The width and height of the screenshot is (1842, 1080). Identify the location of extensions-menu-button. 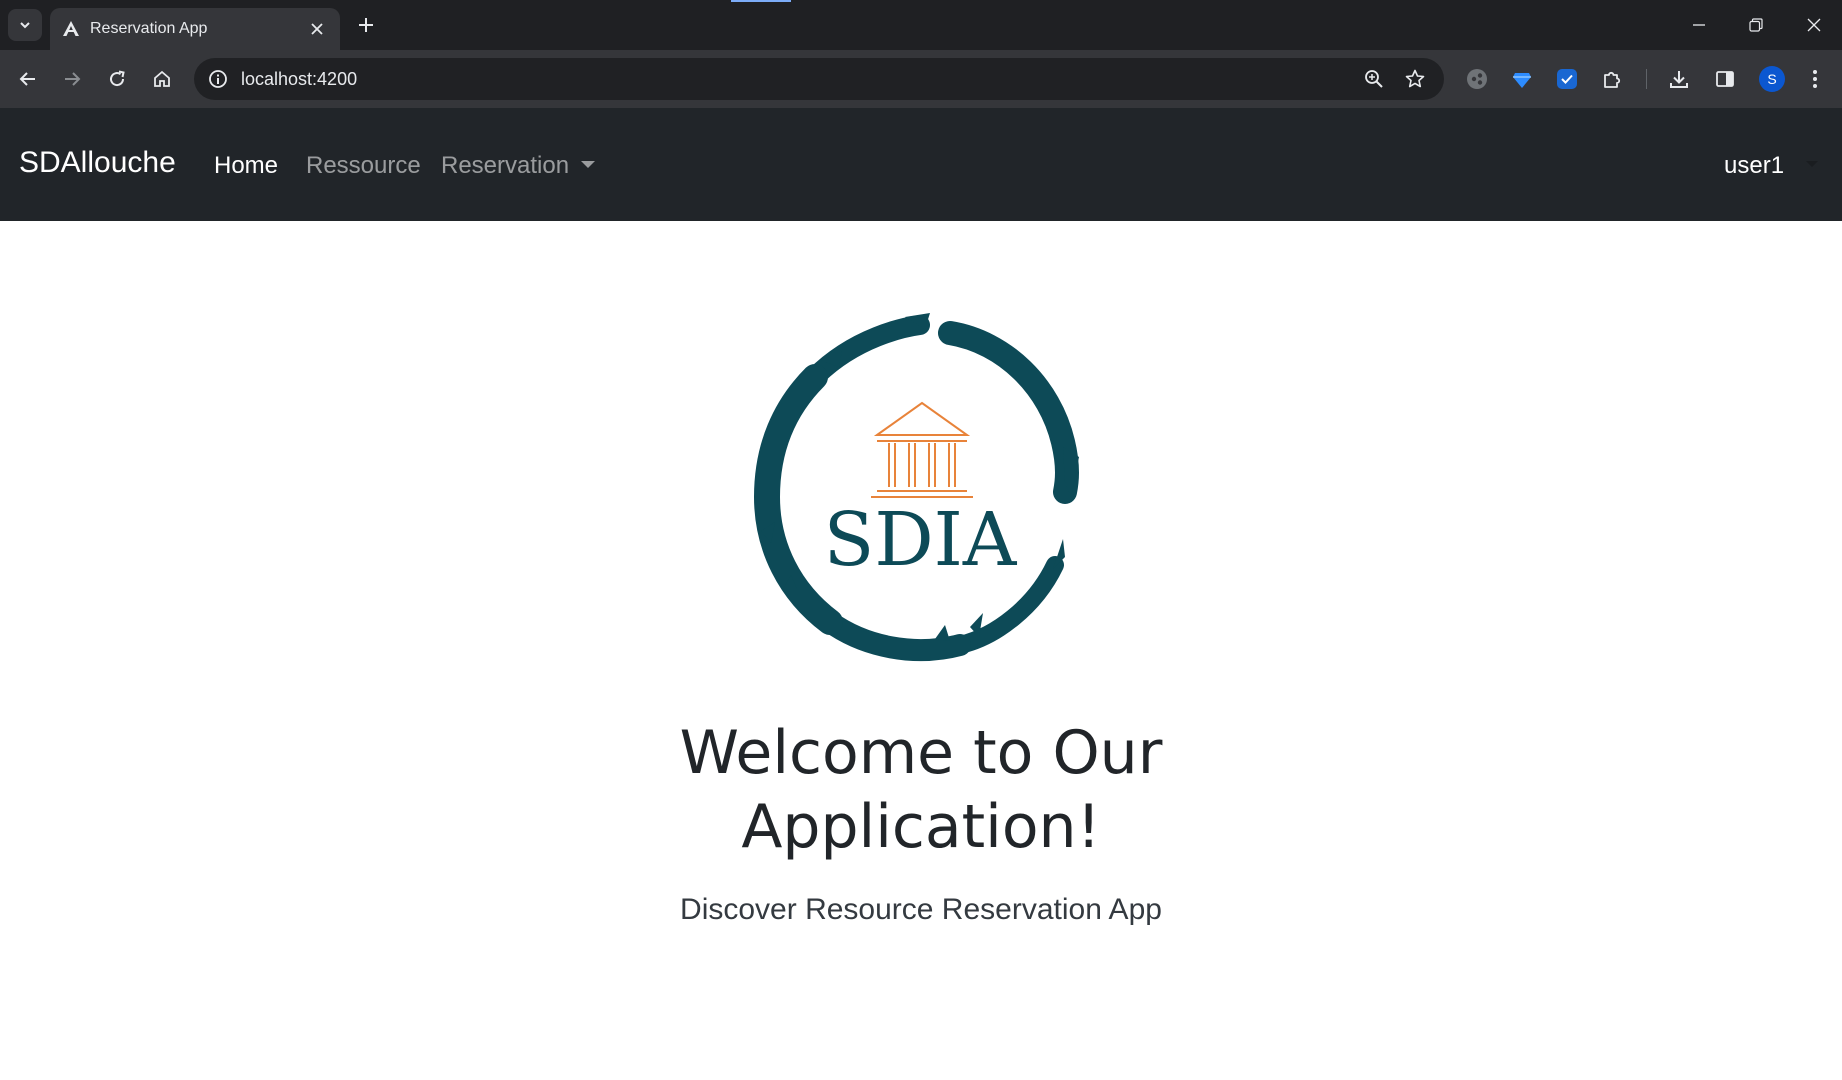
(1613, 79).